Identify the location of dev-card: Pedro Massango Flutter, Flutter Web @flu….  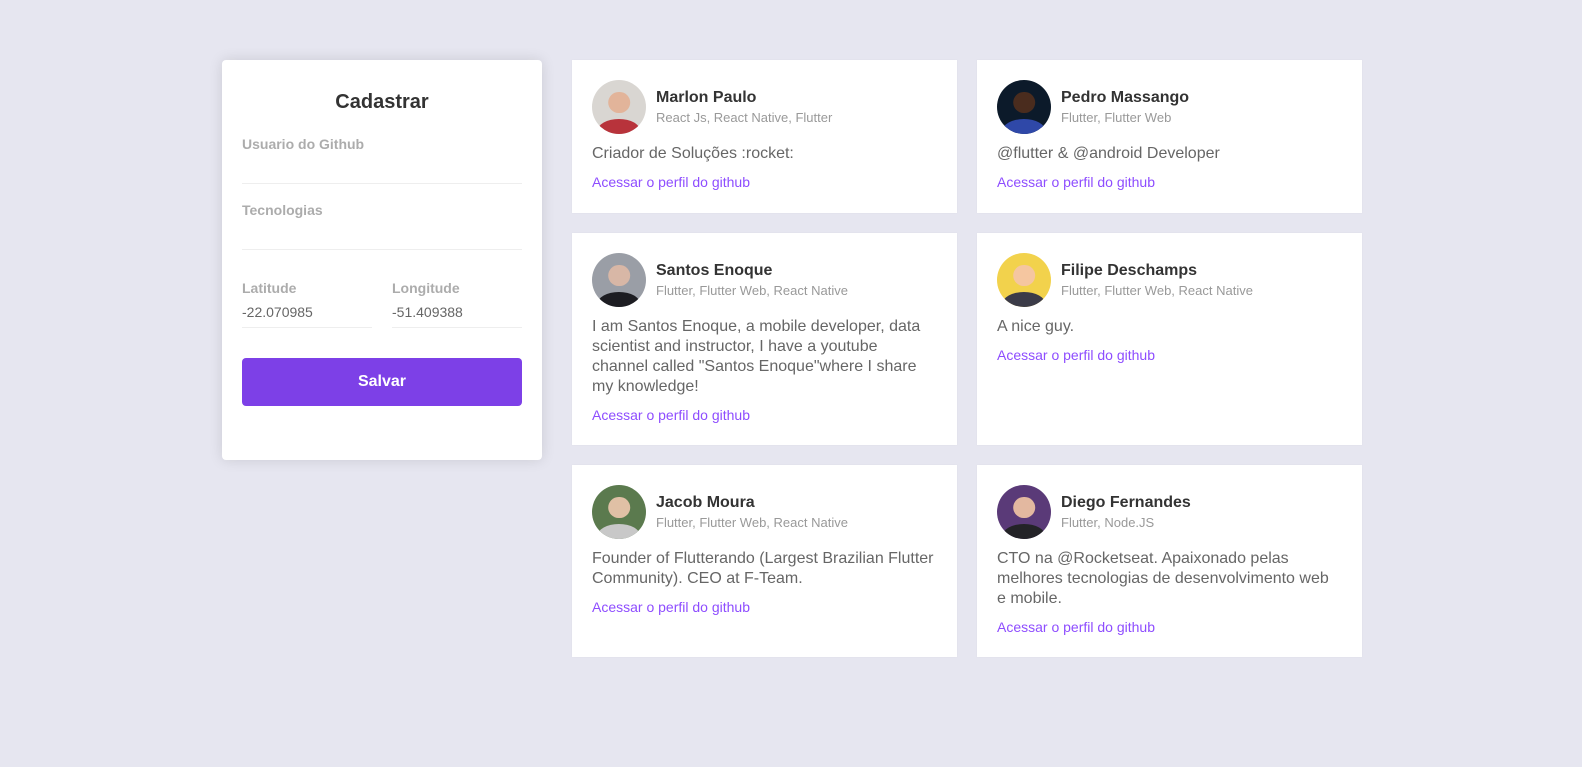
(1169, 136).